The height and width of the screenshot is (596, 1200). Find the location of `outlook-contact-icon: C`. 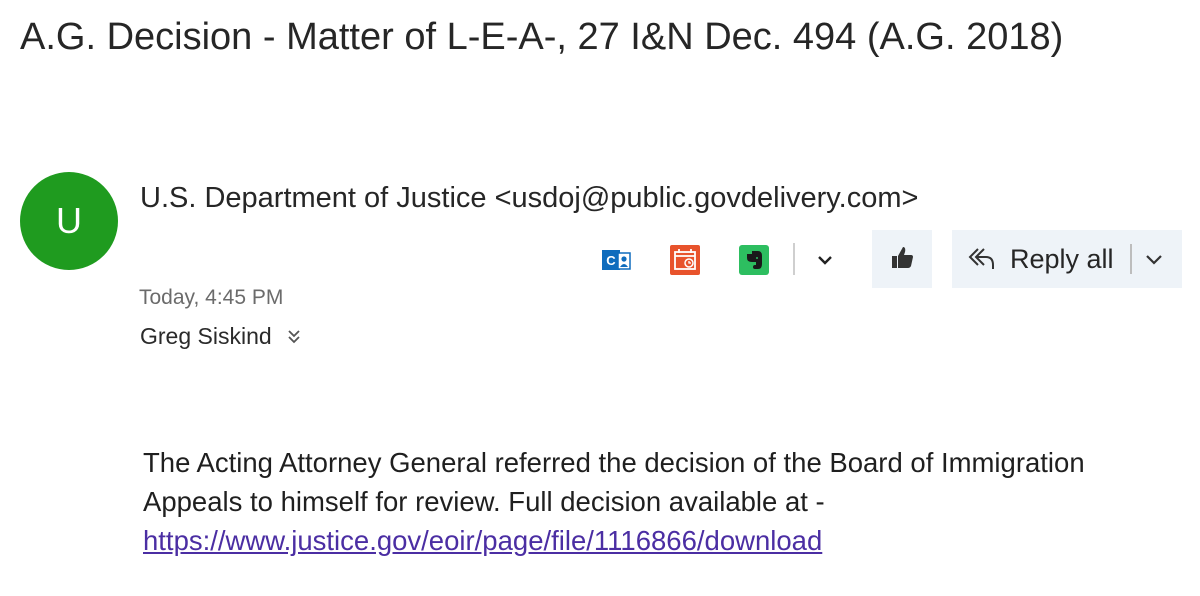

outlook-contact-icon: C is located at coordinates (616, 260).